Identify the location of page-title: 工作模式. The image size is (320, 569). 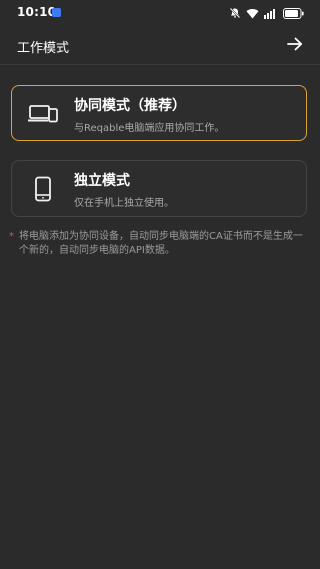
(43, 48).